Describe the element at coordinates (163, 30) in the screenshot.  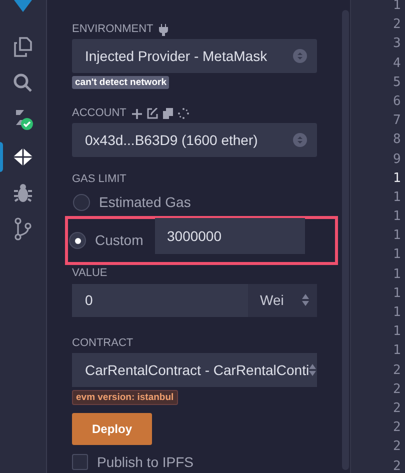
I see `plug-icon` at that location.